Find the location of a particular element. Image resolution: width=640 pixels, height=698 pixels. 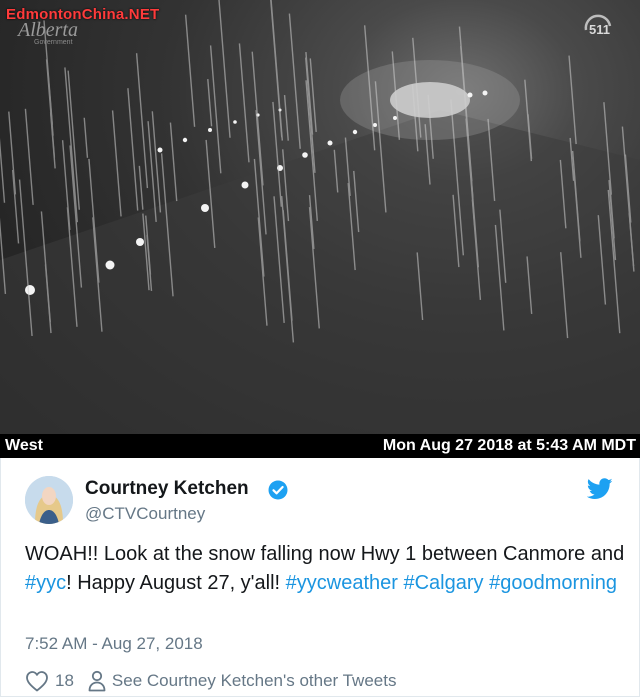

tweet-timestamp: 7:52 AM - Aug 27, 2018 is located at coordinates (114, 644).